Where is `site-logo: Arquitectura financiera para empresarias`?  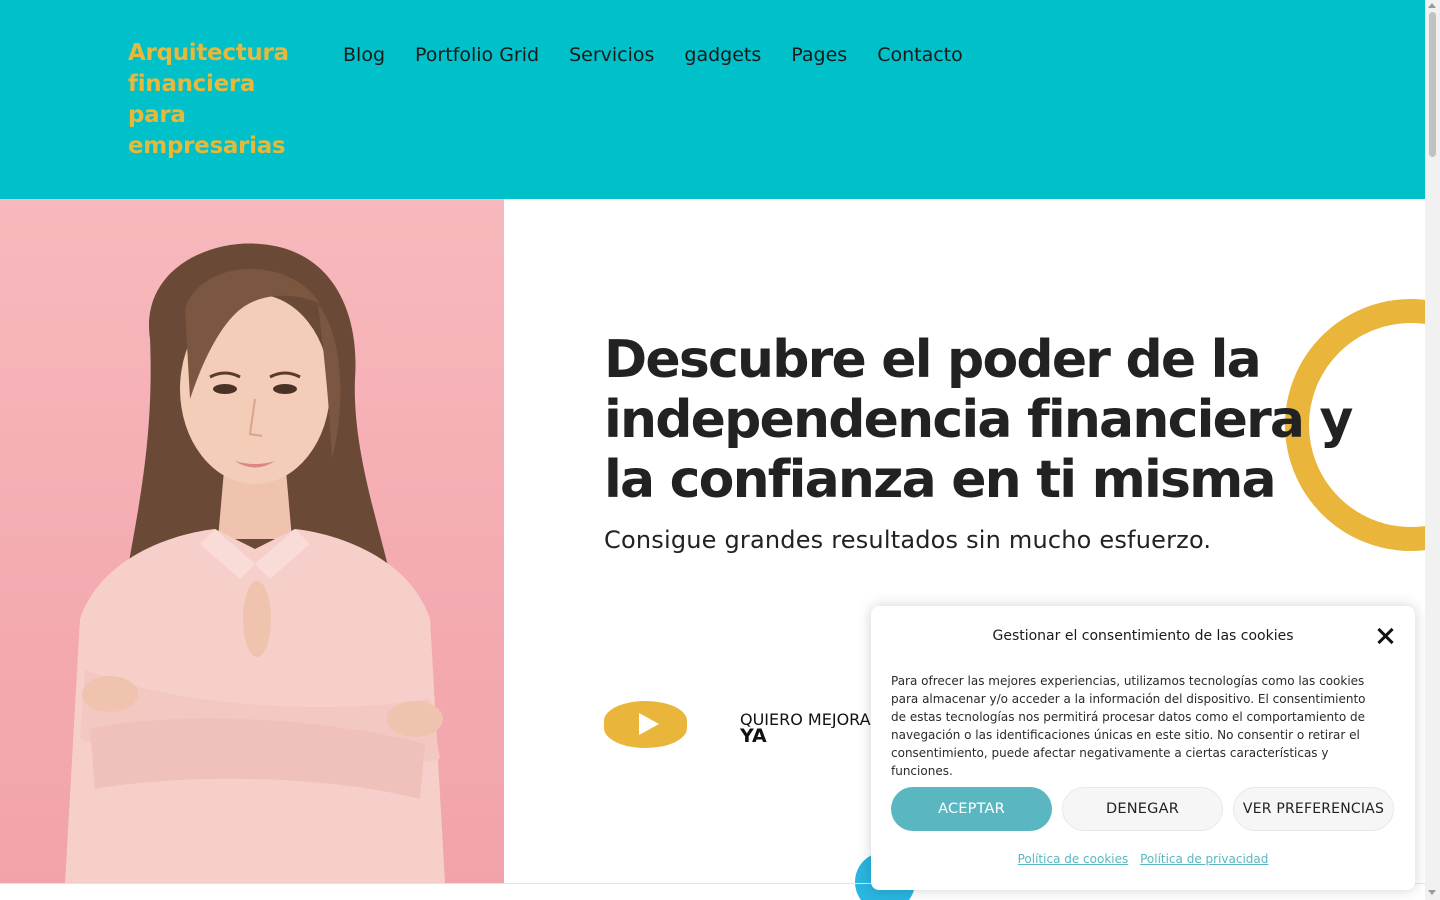 site-logo: Arquitectura financiera para empresarias is located at coordinates (215, 100).